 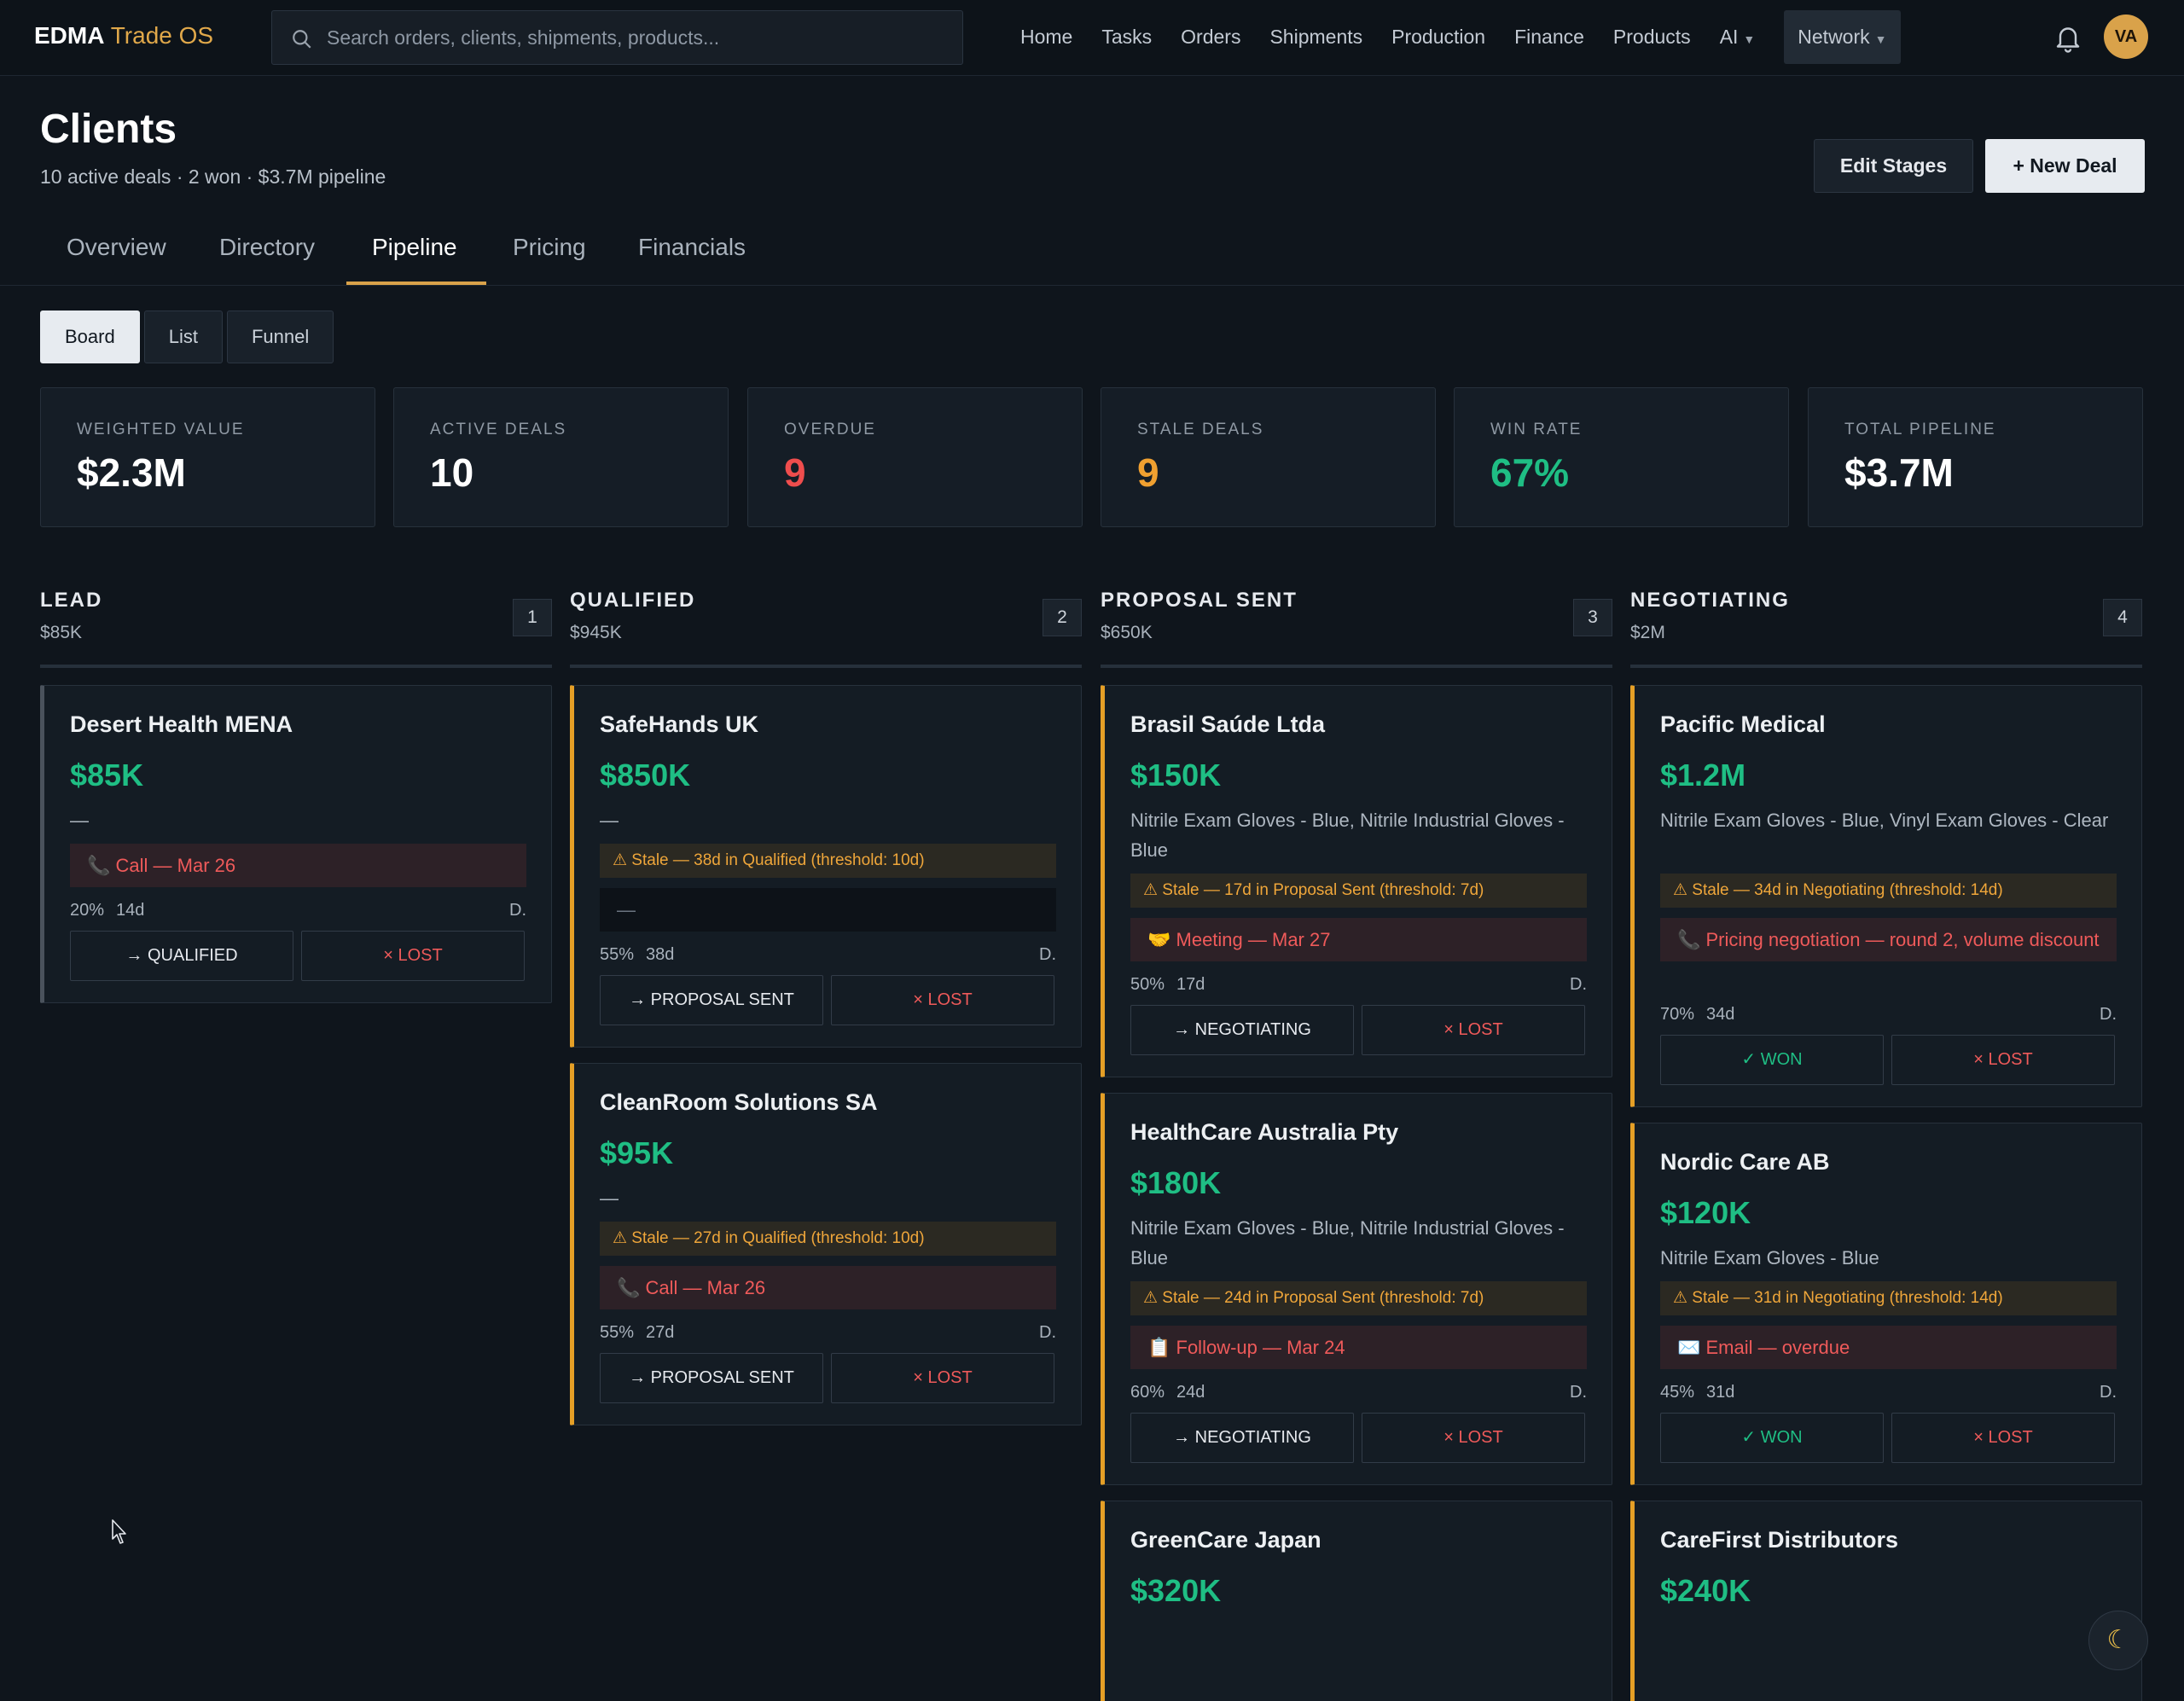 What do you see at coordinates (1210, 37) in the screenshot?
I see `nav-orders: Orders` at bounding box center [1210, 37].